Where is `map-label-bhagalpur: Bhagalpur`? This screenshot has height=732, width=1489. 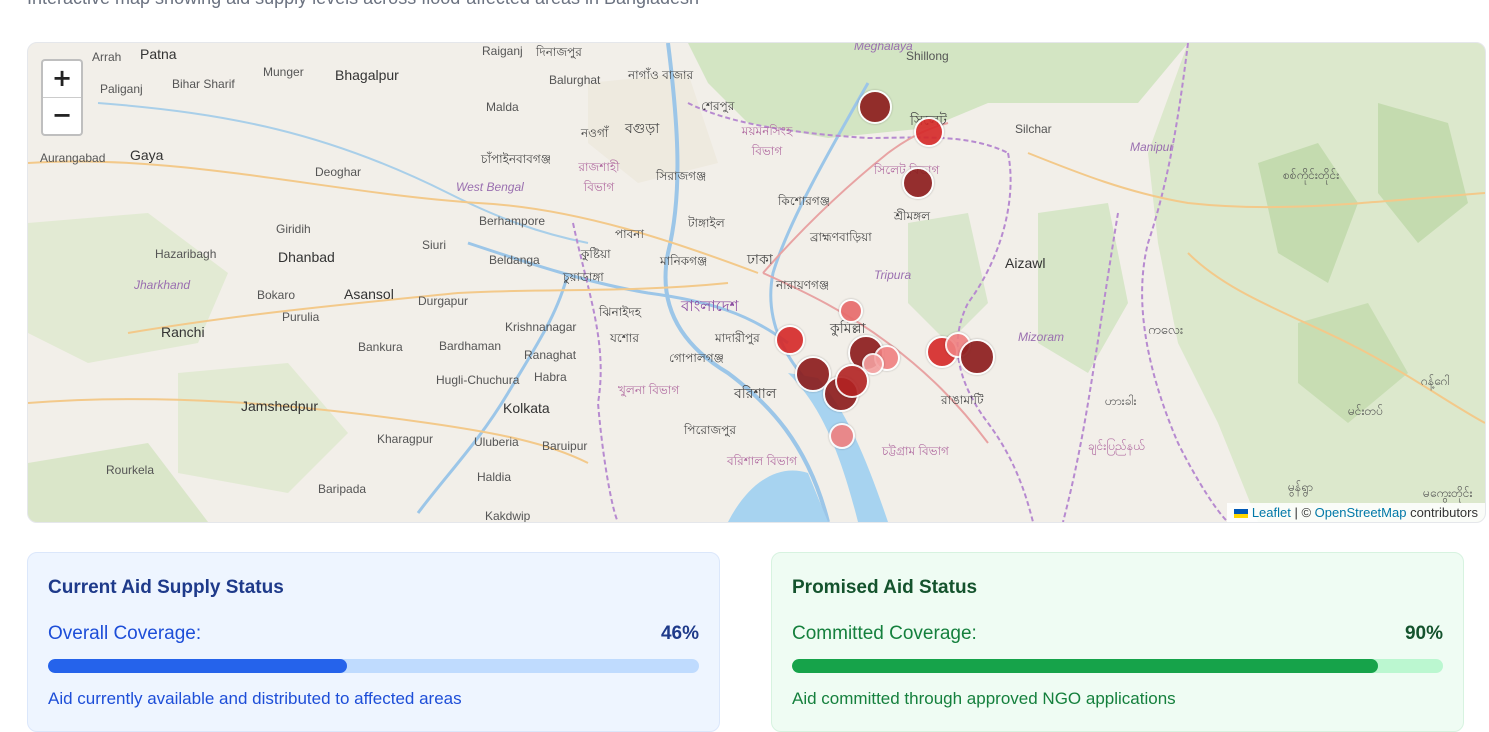 map-label-bhagalpur: Bhagalpur is located at coordinates (367, 75).